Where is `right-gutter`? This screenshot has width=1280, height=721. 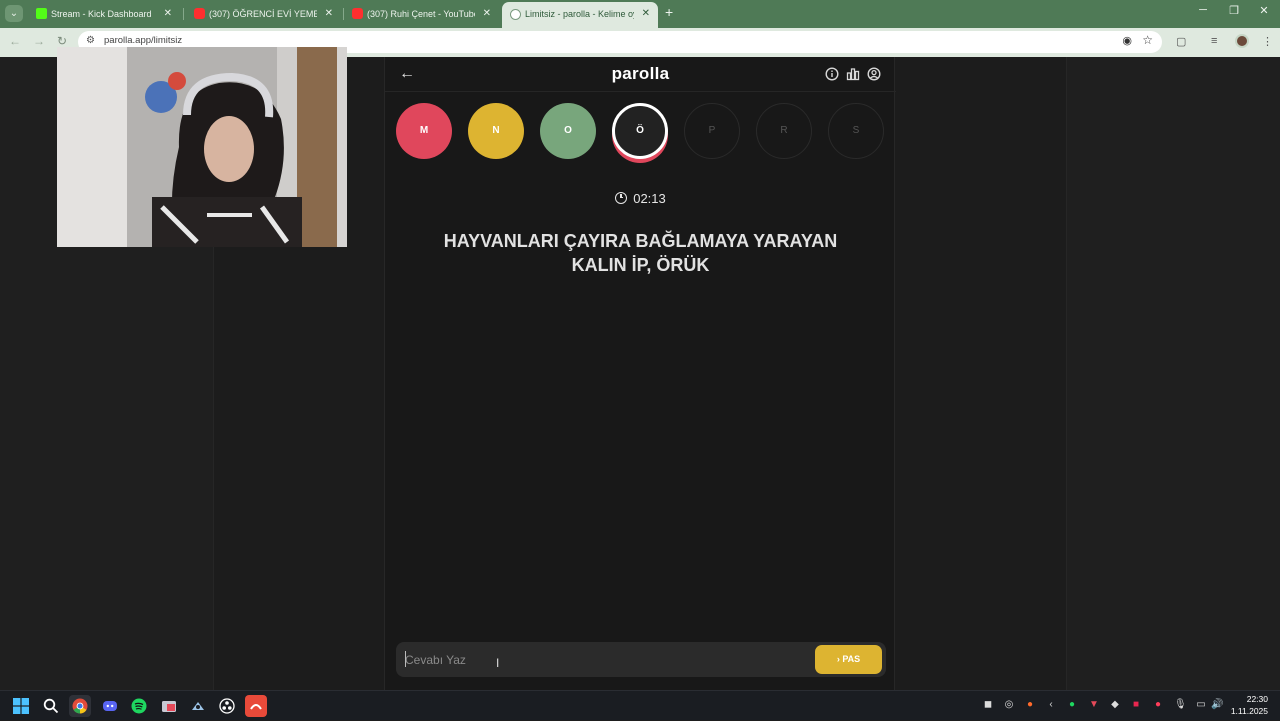
right-gutter is located at coordinates (981, 373).